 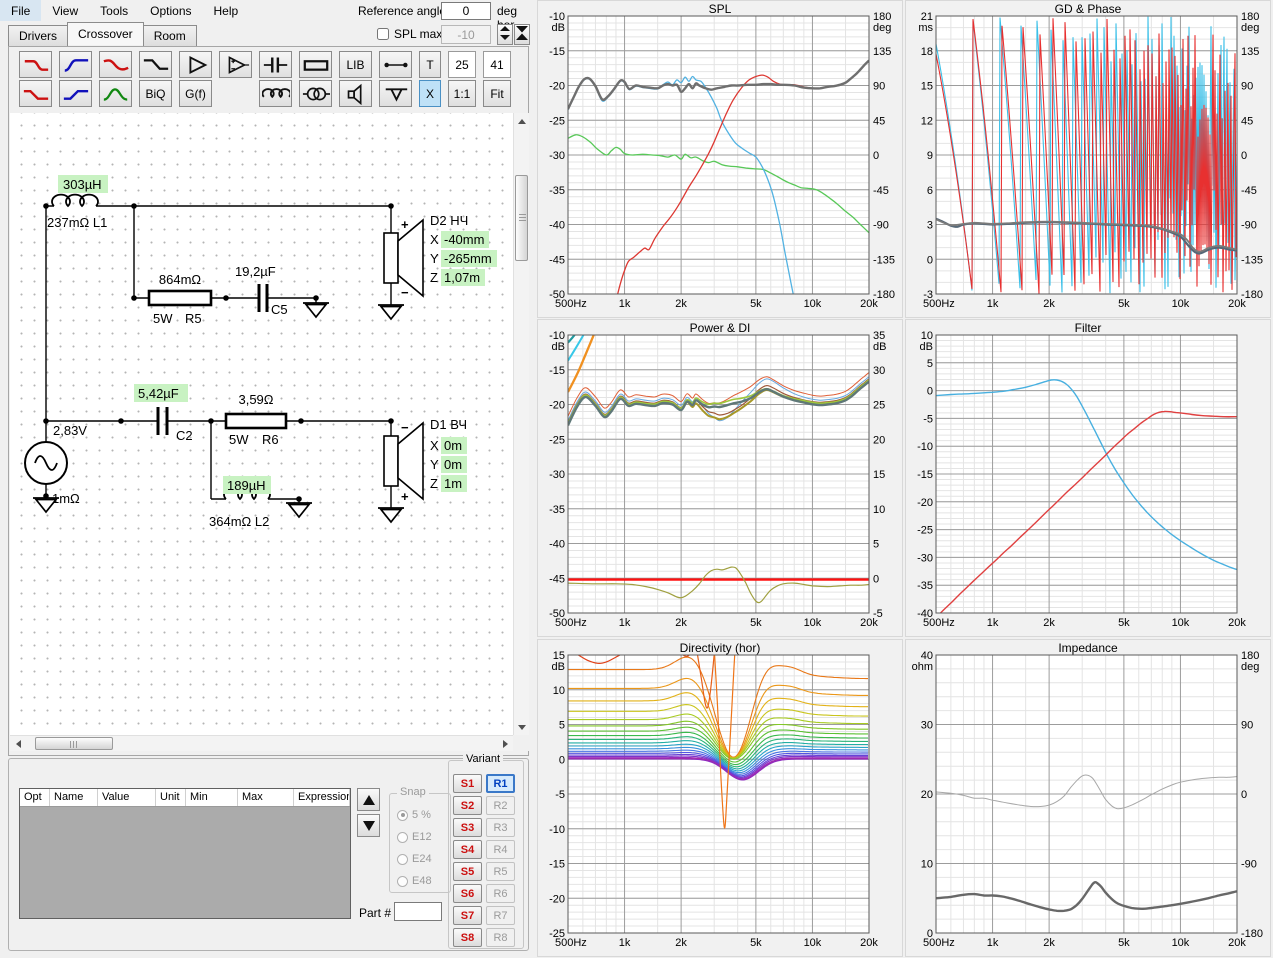 I want to click on capacitor-icon, so click(x=275, y=64).